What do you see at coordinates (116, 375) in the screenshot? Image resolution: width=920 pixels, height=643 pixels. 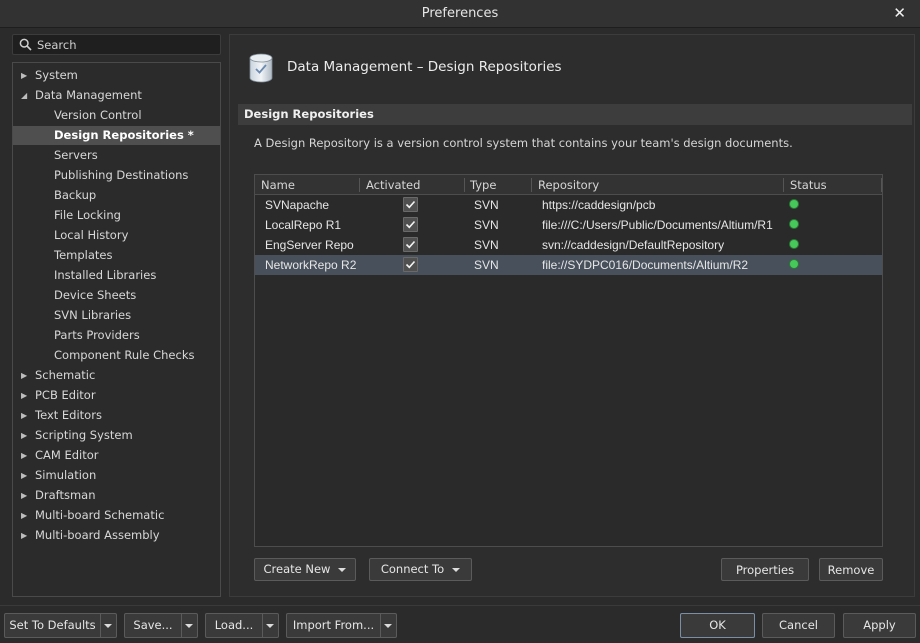 I see `tree-item: ▶ Schematic` at bounding box center [116, 375].